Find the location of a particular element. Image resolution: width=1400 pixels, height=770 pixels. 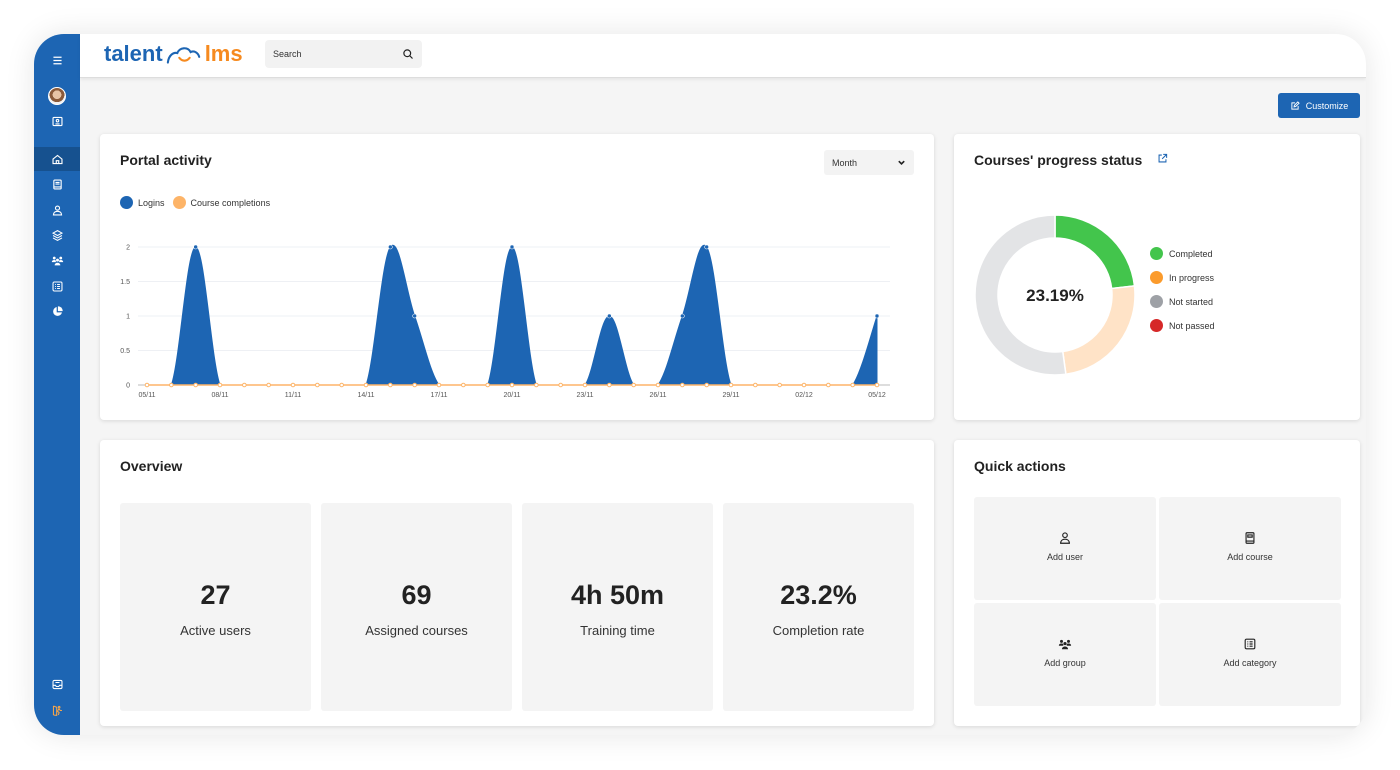

legend-label: Not passed is located at coordinates (1192, 325).